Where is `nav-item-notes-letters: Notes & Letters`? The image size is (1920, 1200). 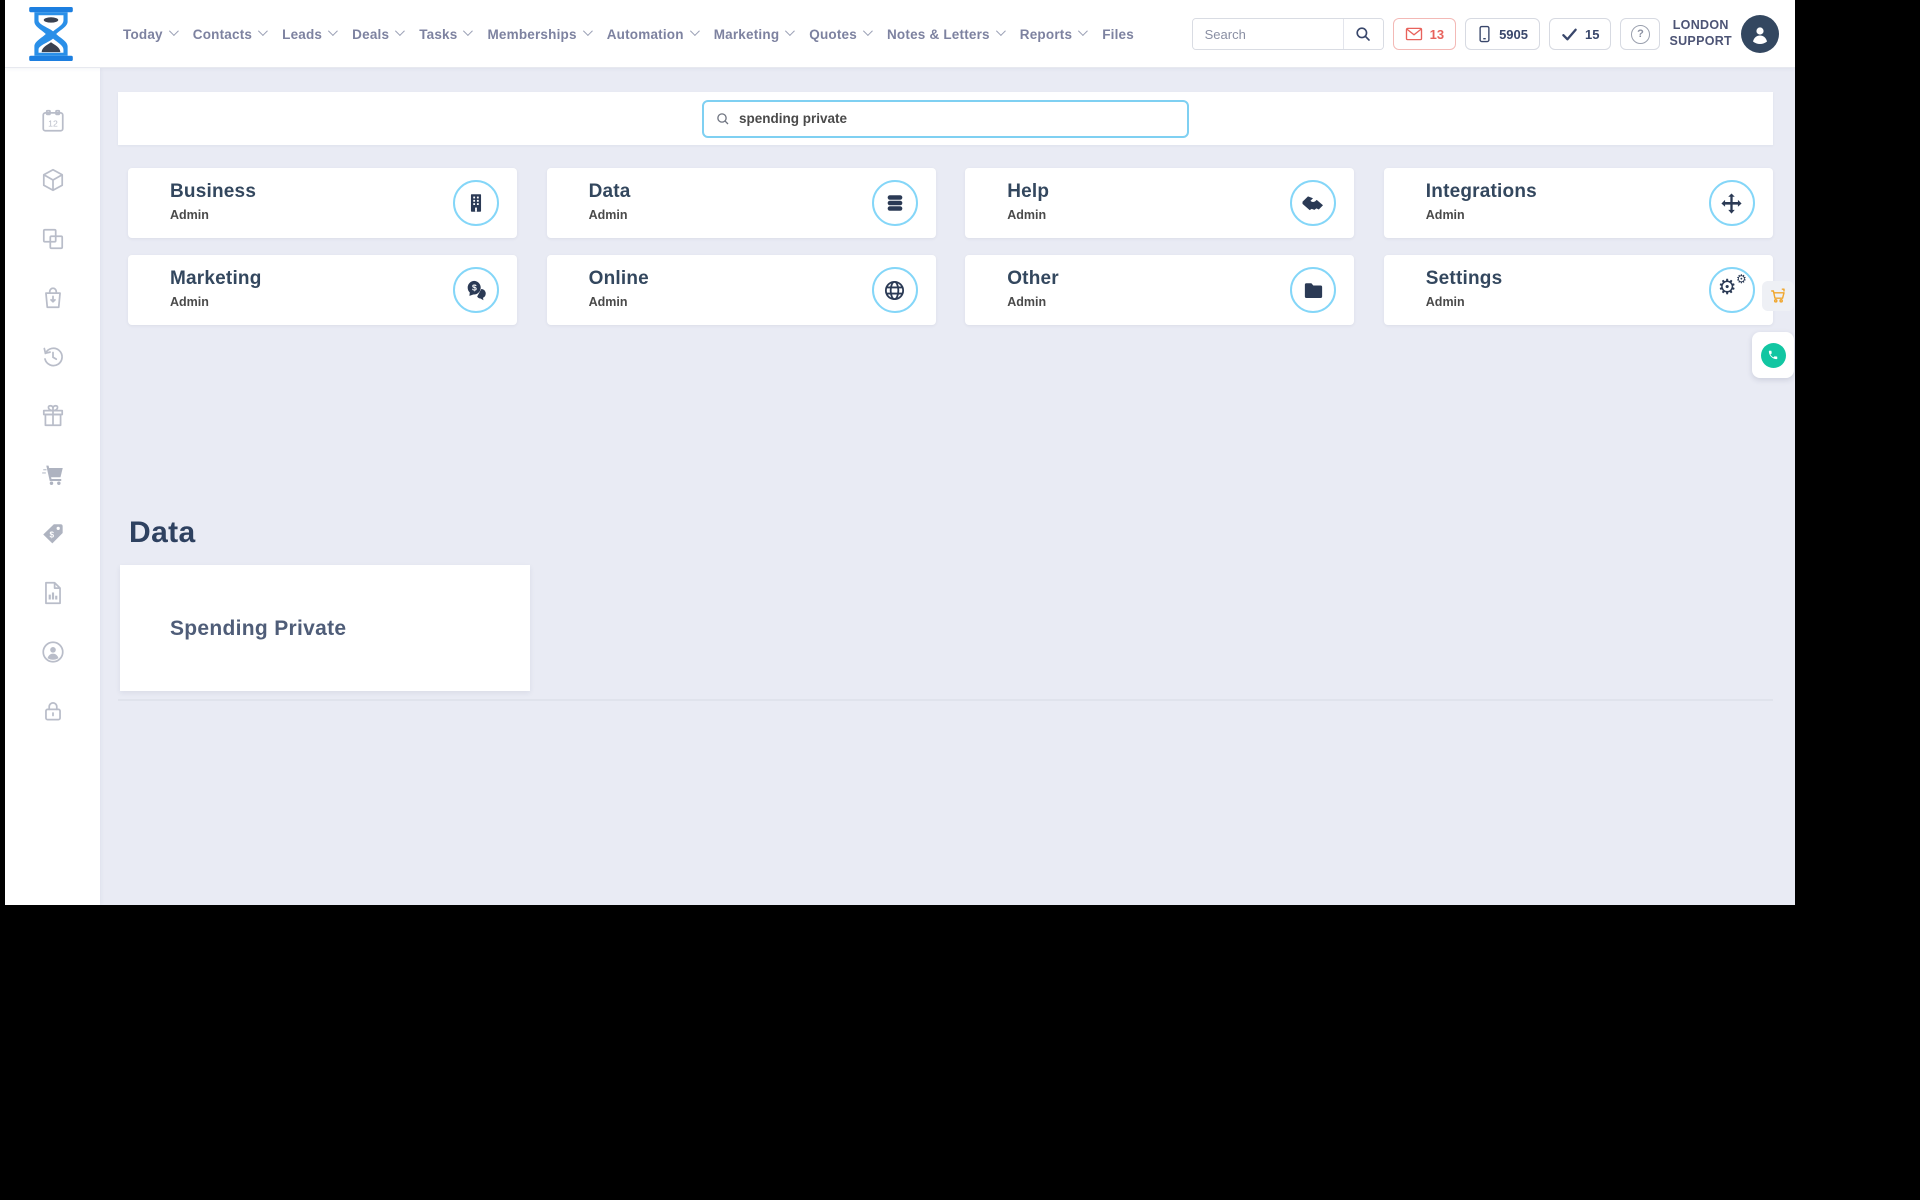 nav-item-notes-letters: Notes & Letters is located at coordinates (946, 34).